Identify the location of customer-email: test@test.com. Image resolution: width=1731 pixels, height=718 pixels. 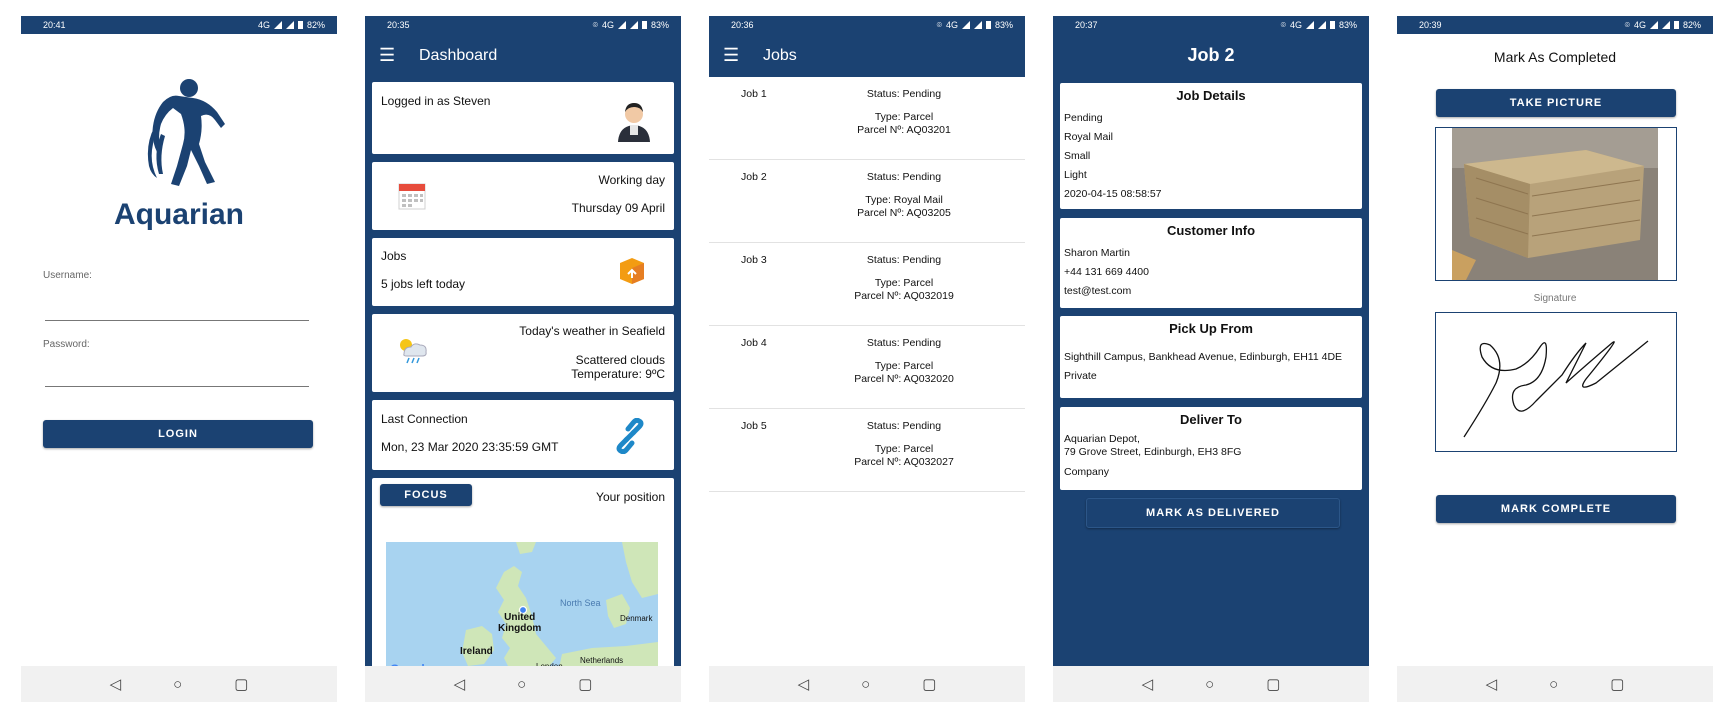
(1211, 291).